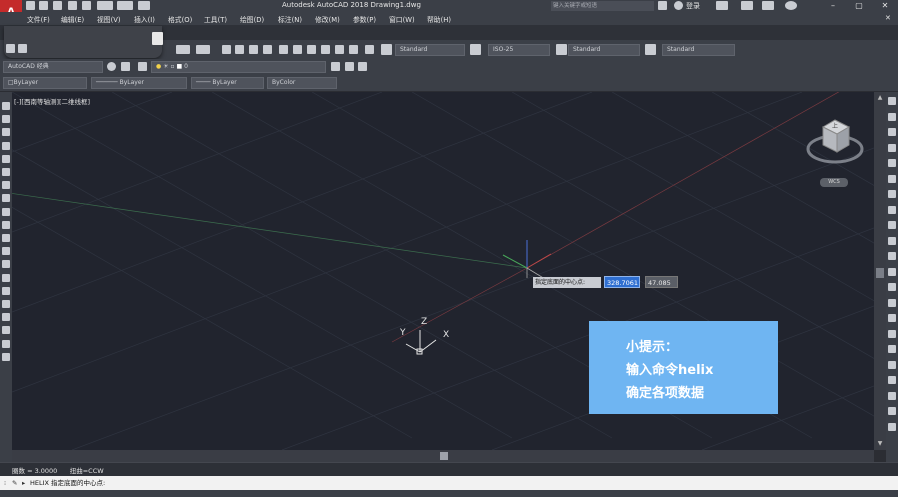 The image size is (898, 497). I want to click on open-icon, so click(43, 5).